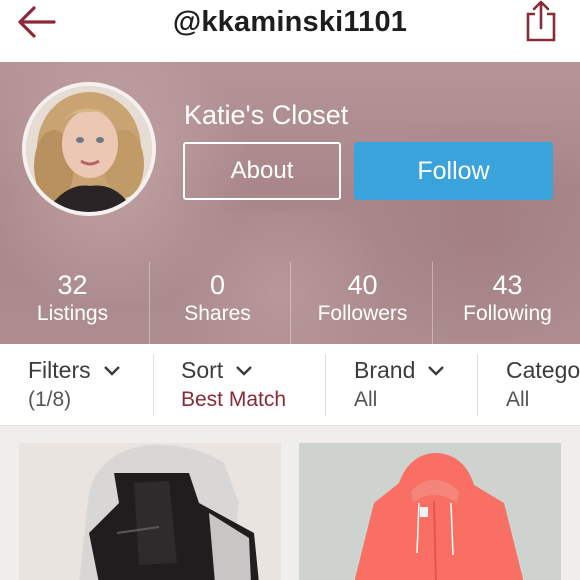 This screenshot has height=580, width=580. I want to click on listing-image-hoodie, so click(430, 511).